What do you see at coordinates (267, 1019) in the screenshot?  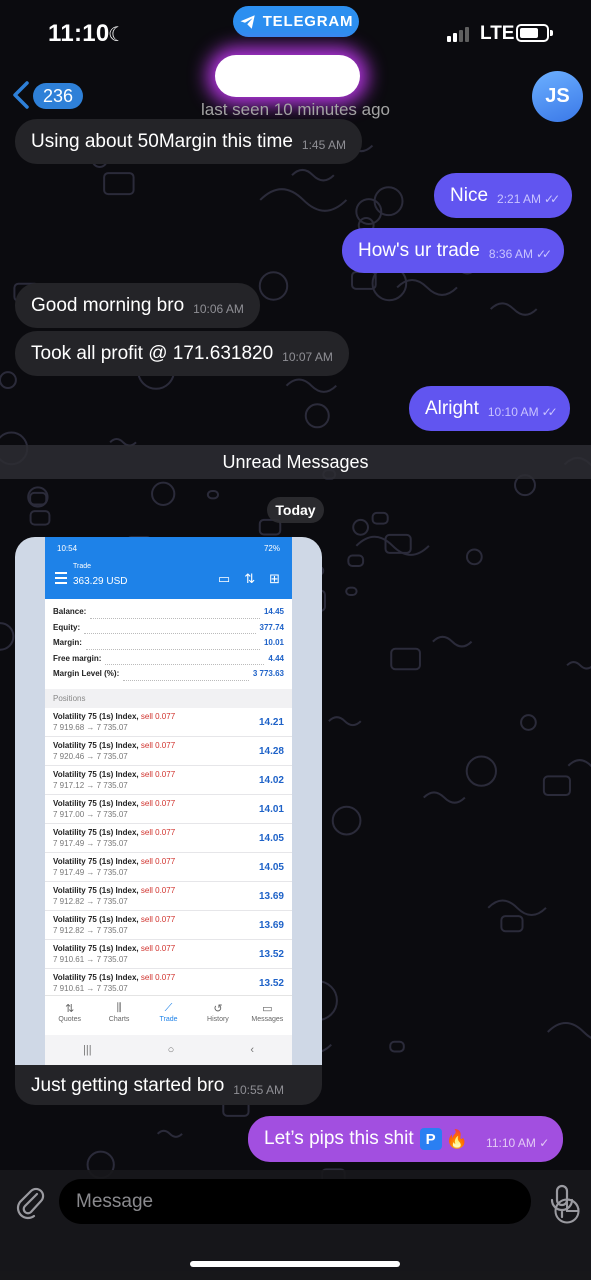 I see `nav-tab-label: Messages` at bounding box center [267, 1019].